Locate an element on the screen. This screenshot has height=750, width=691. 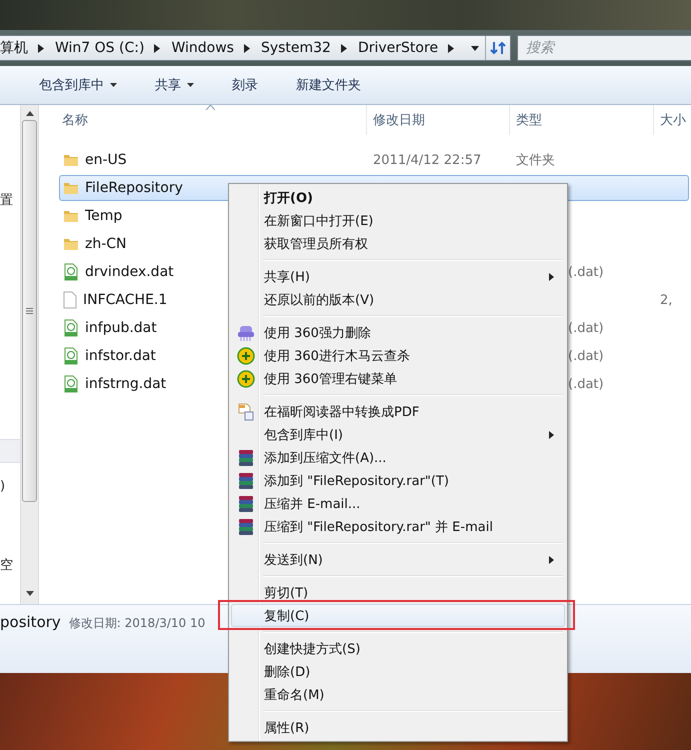
file-name: infstrng.dat is located at coordinates (125, 384).